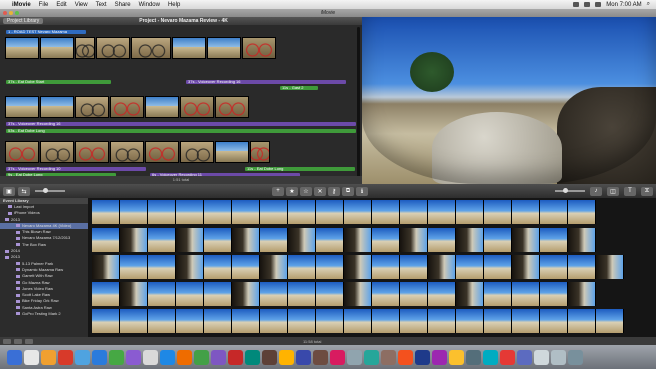 This screenshot has width=656, height=369. I want to click on volume-icon, so click(598, 4).